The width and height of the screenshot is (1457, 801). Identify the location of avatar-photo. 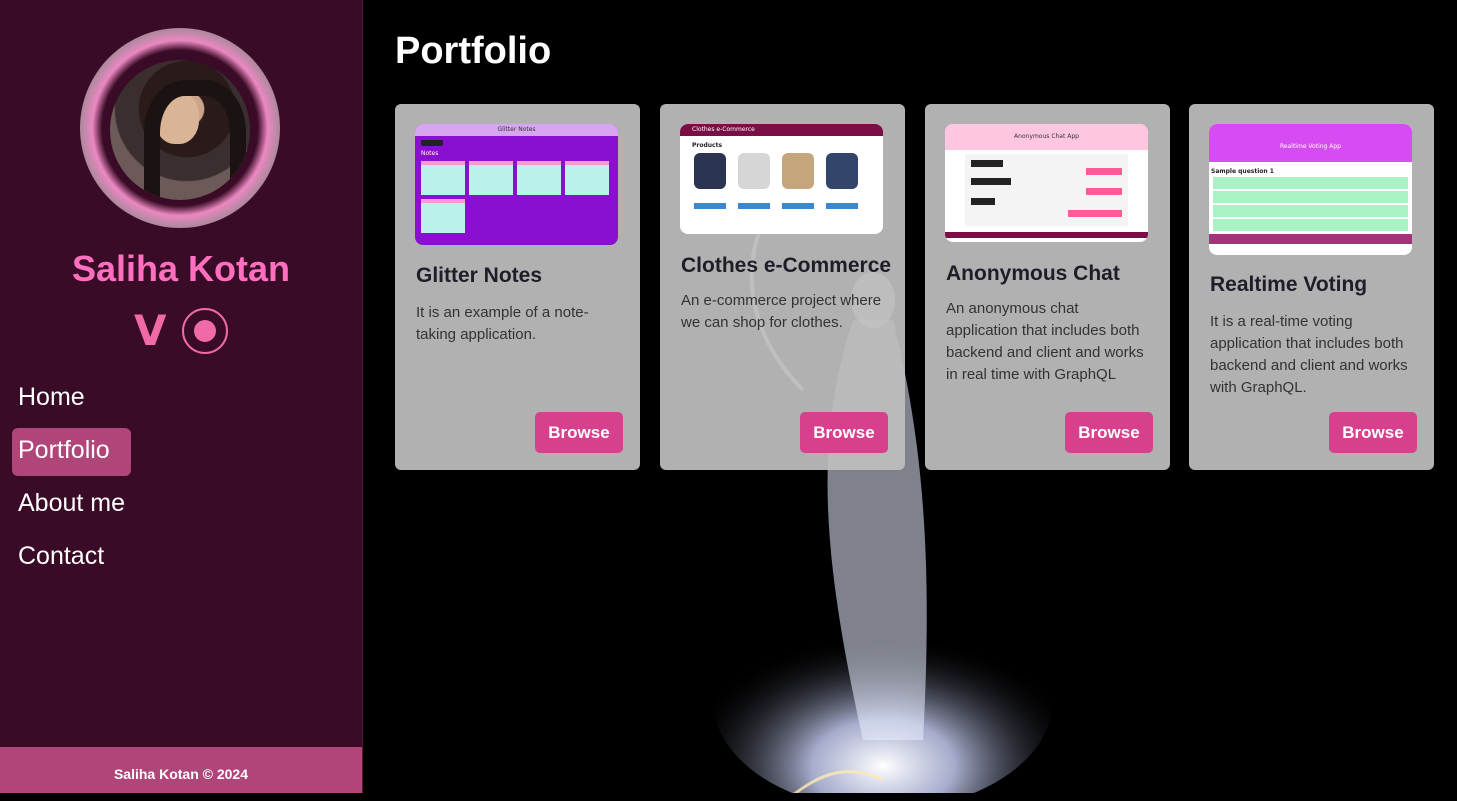
(180, 130).